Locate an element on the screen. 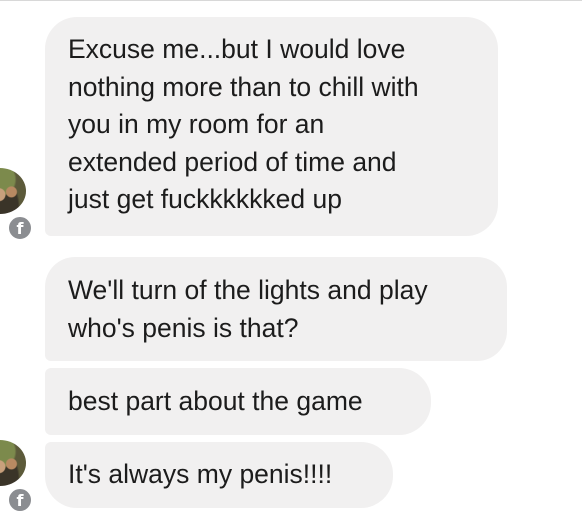 The image size is (582, 512). top-divider is located at coordinates (291, 0).